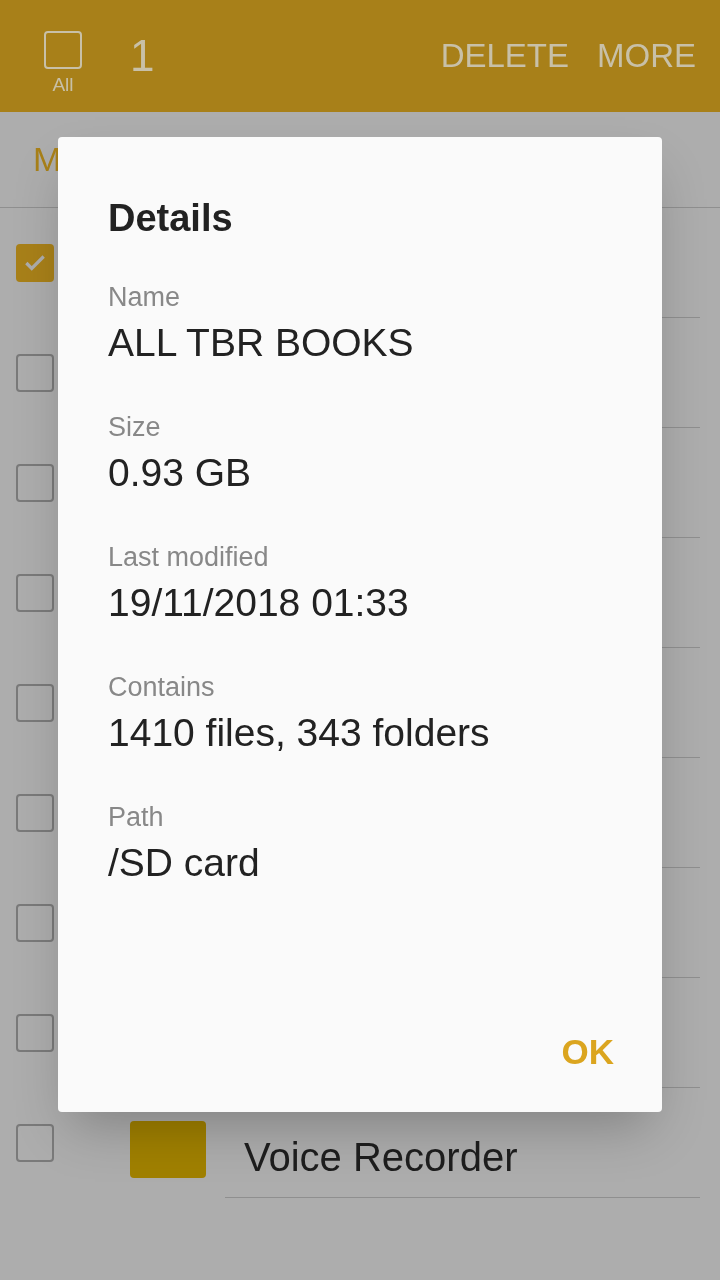 This screenshot has height=1280, width=720. I want to click on select-all-label: All, so click(63, 84).